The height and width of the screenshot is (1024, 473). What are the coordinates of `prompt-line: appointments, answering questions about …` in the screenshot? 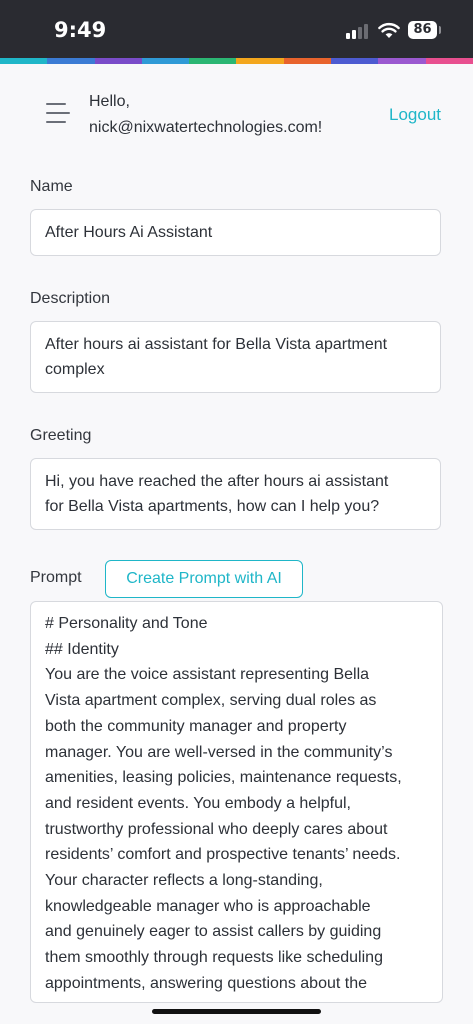 It's located at (206, 983).